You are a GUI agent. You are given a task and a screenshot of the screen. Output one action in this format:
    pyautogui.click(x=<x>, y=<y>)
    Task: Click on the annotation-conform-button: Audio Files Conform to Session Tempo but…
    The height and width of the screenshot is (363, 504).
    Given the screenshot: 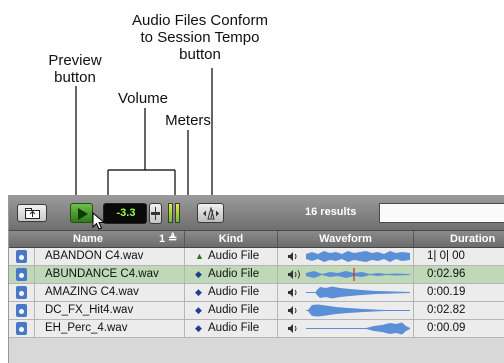 What is the action you would take?
    pyautogui.click(x=200, y=37)
    